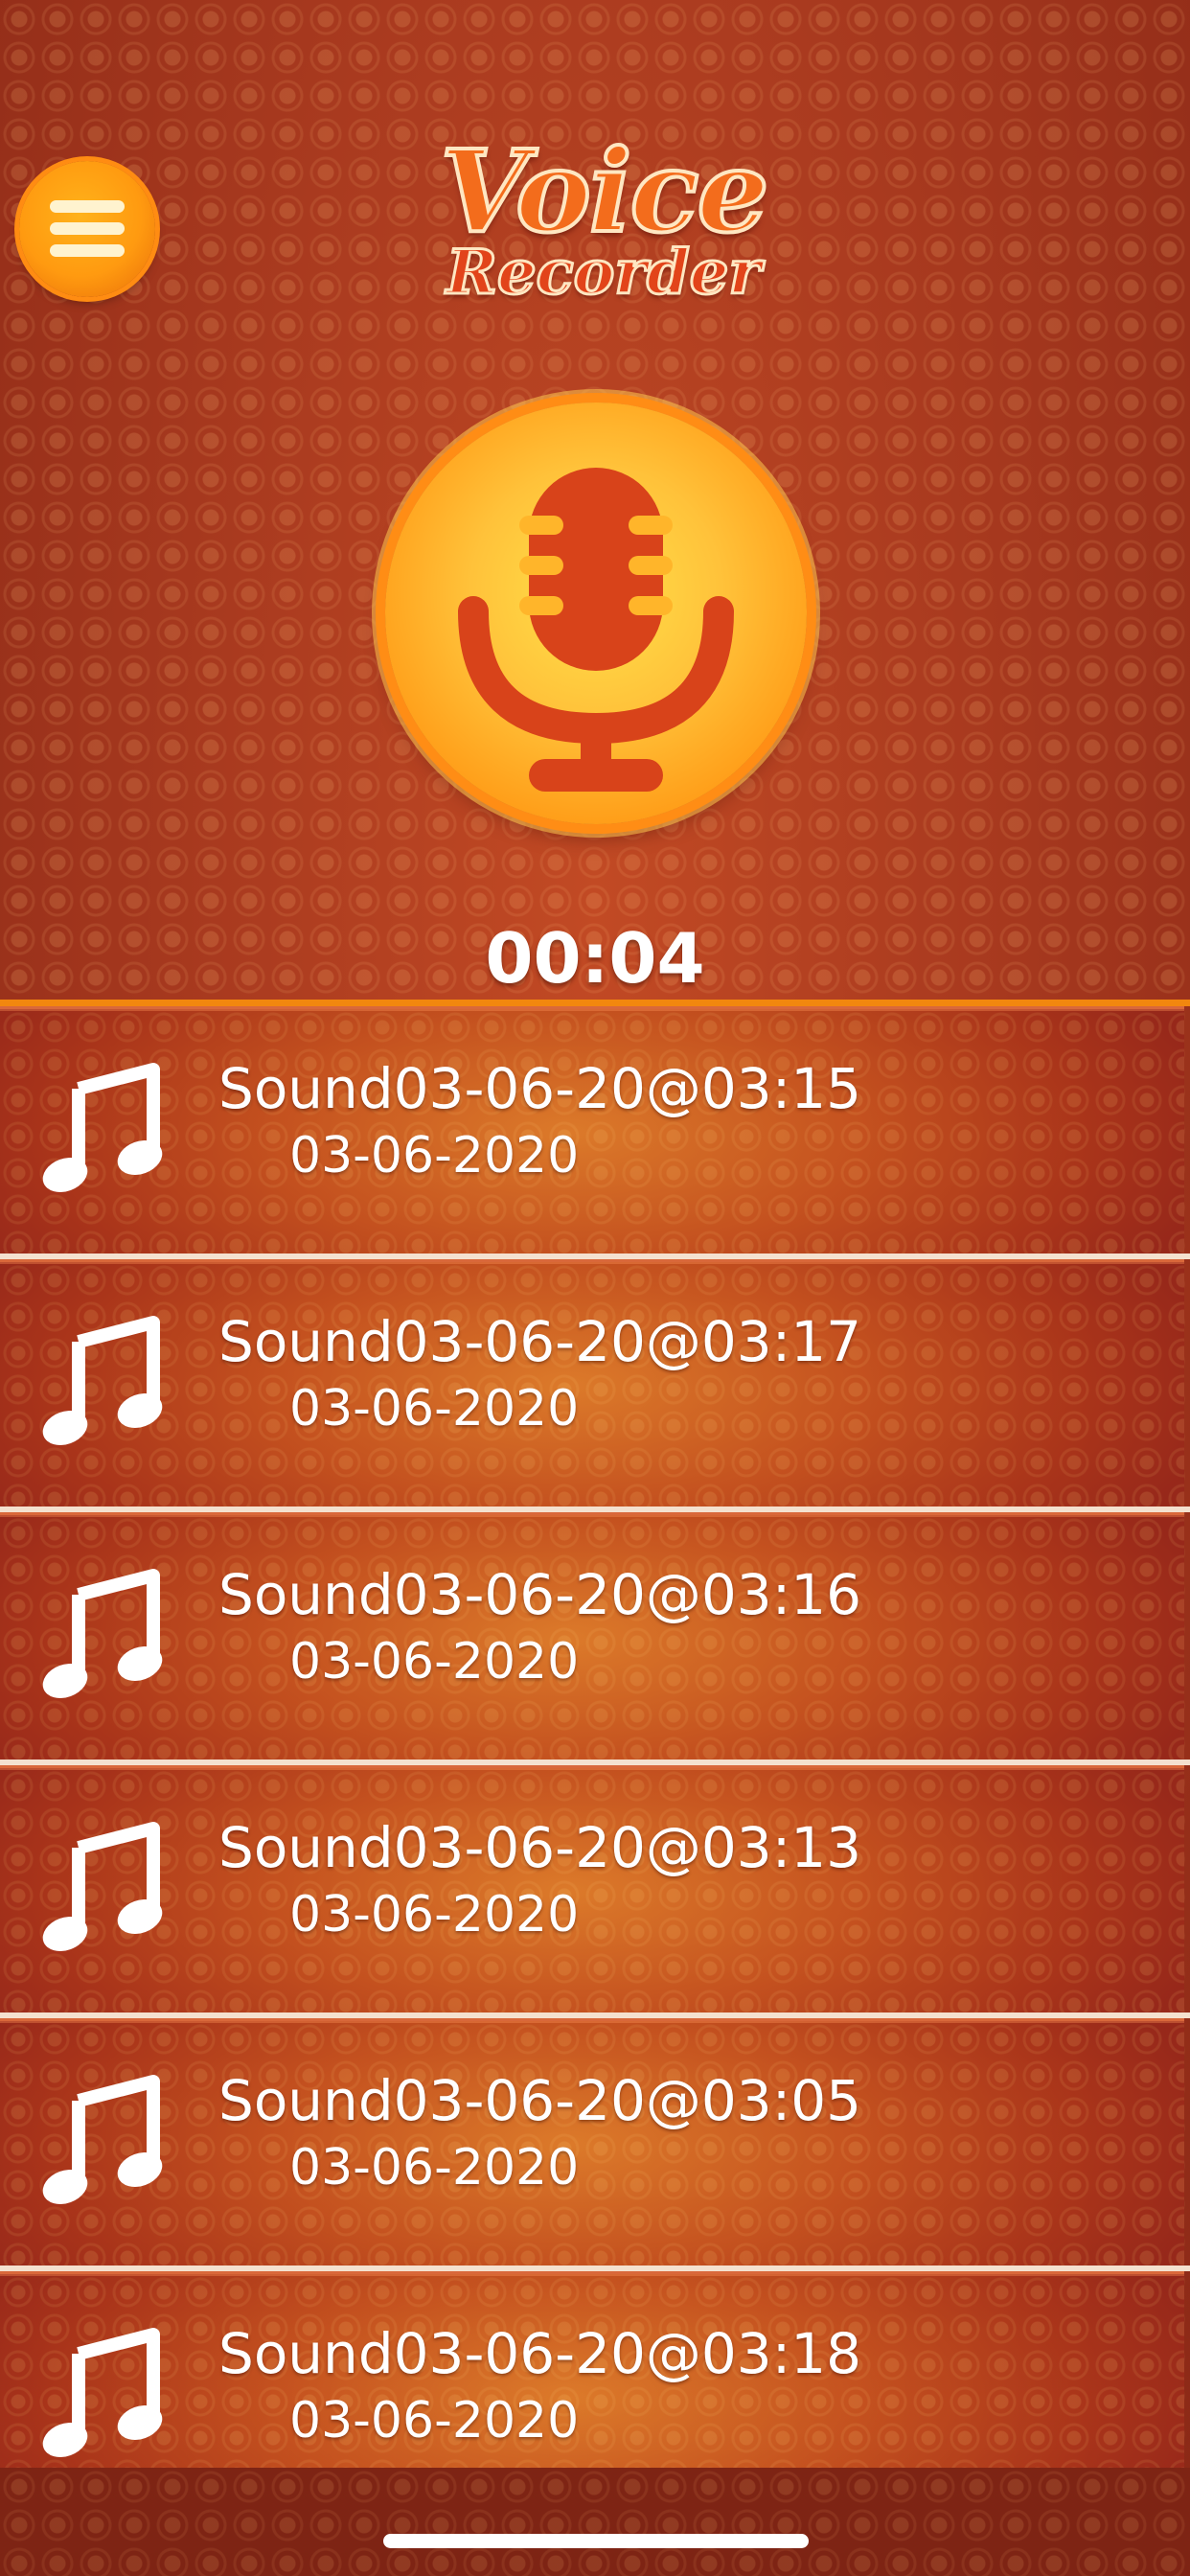 Image resolution: width=1190 pixels, height=2576 pixels. Describe the element at coordinates (540, 1088) in the screenshot. I see `recording-name: Sound03-06-20@03:15` at that location.